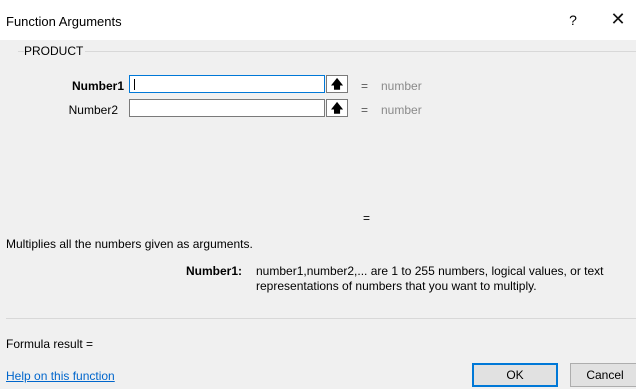 This screenshot has width=636, height=389. I want to click on formula-result: Formula result =, so click(50, 344).